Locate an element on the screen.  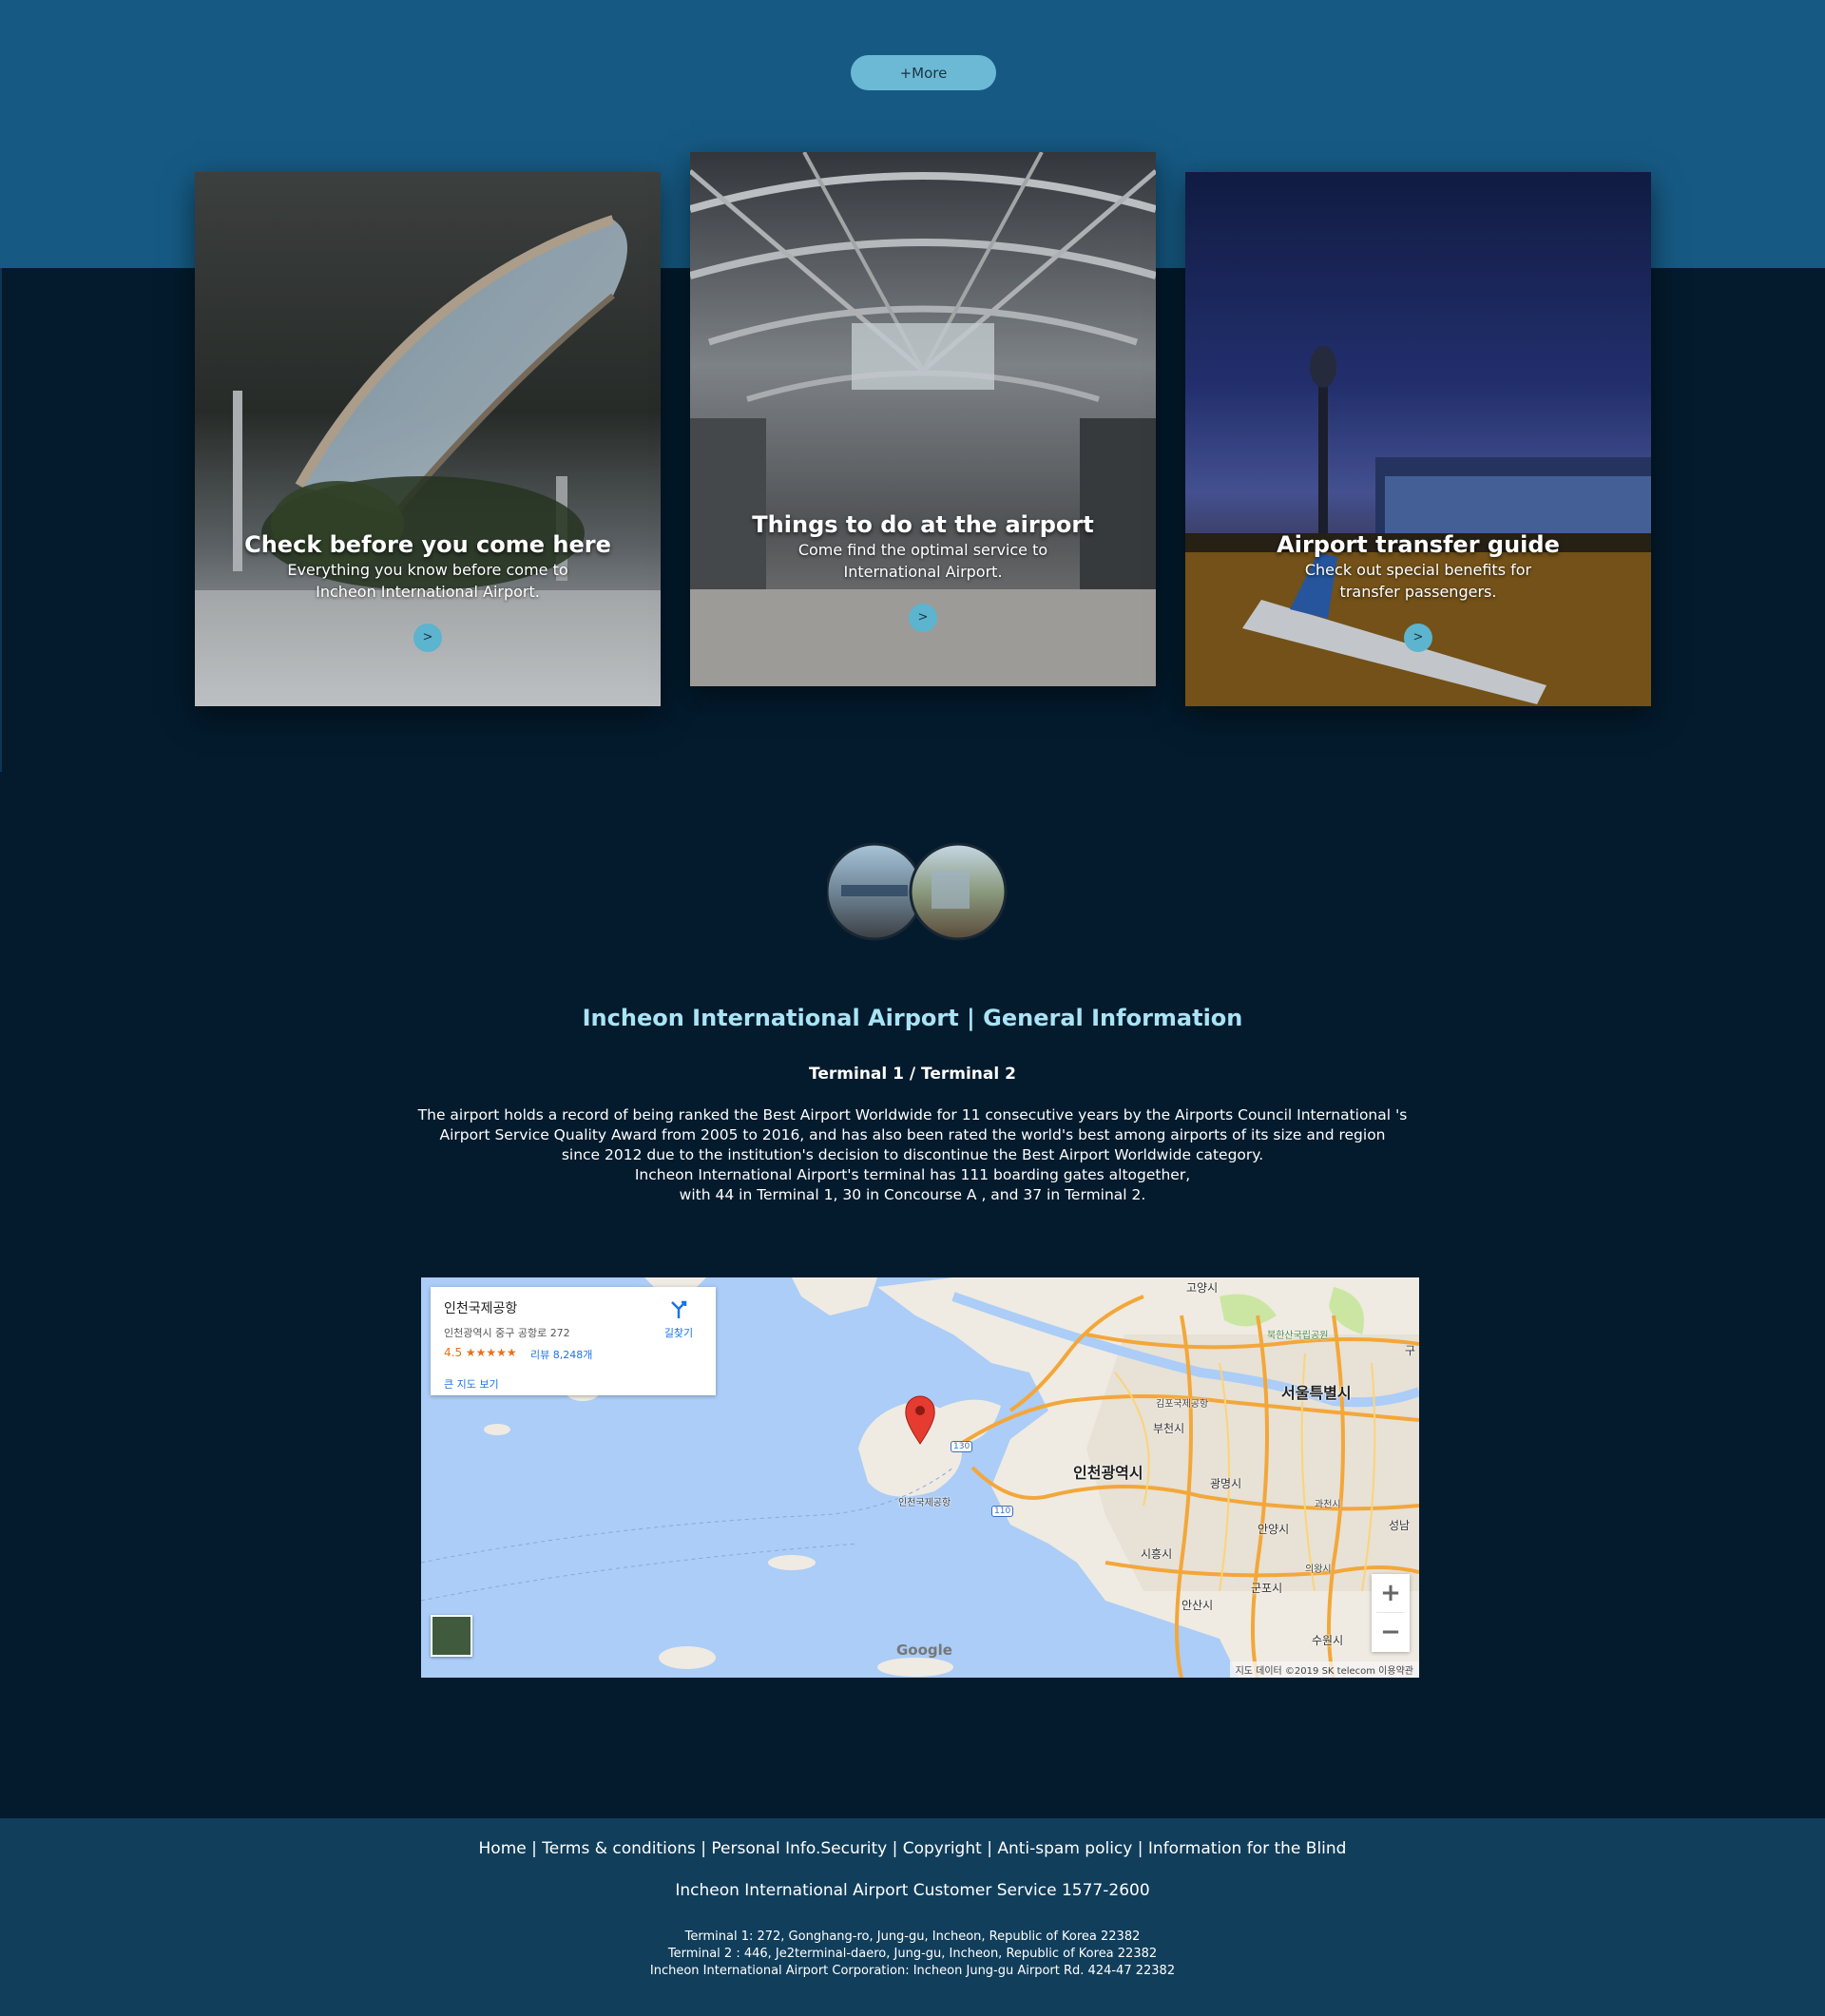
card-title: Check before you come here is located at coordinates (427, 544).